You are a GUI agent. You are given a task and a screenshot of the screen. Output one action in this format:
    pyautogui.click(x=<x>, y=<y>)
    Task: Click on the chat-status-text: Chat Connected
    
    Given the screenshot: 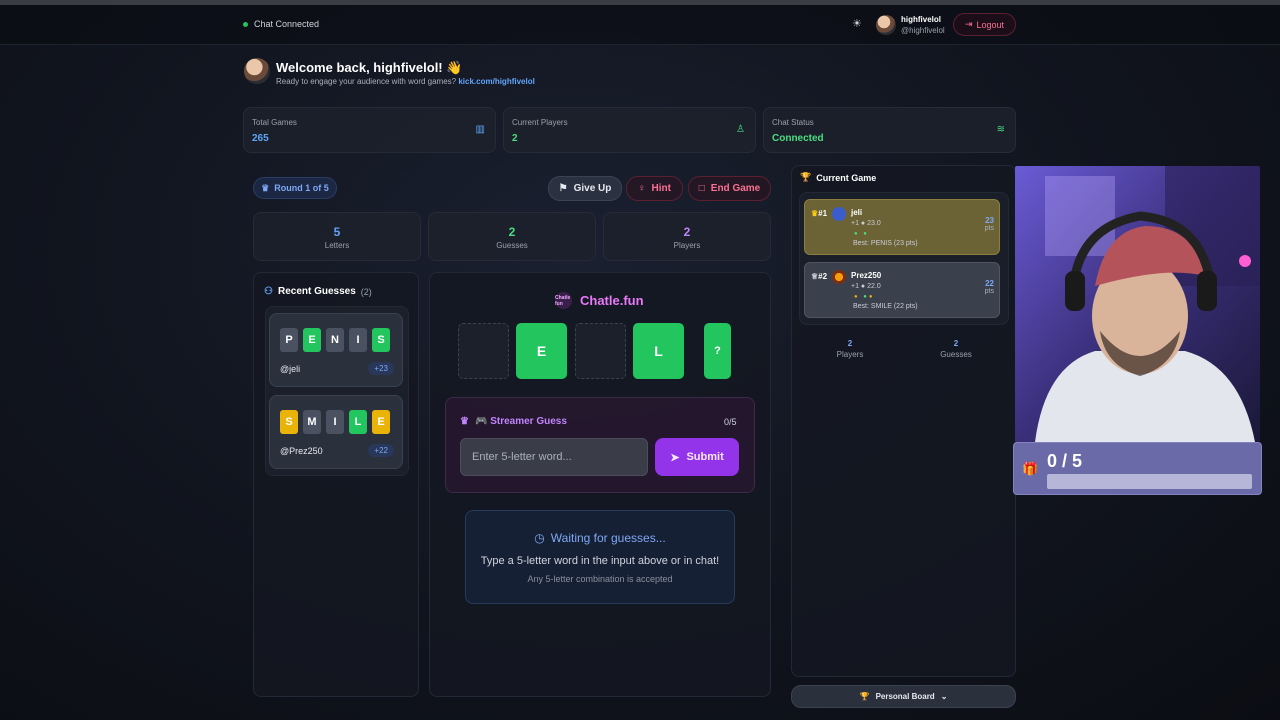 What is the action you would take?
    pyautogui.click(x=287, y=24)
    